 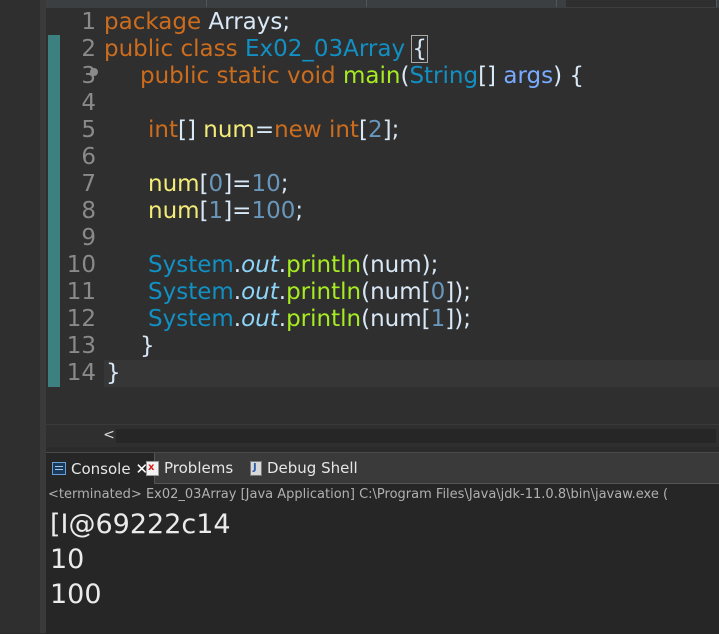 What do you see at coordinates (81, 346) in the screenshot?
I see `line-number: 13` at bounding box center [81, 346].